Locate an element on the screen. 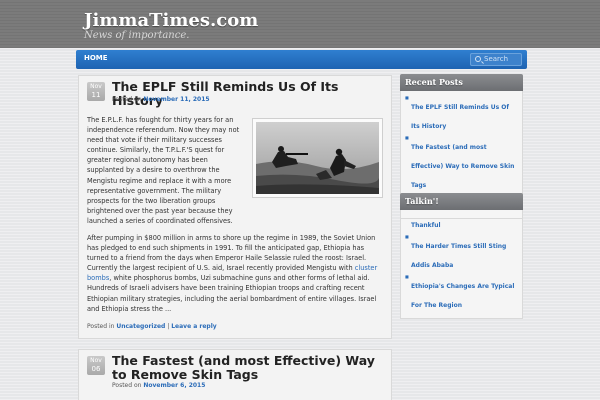 This screenshot has height=400, width=600. date-badge: Nov 11 is located at coordinates (96, 91).